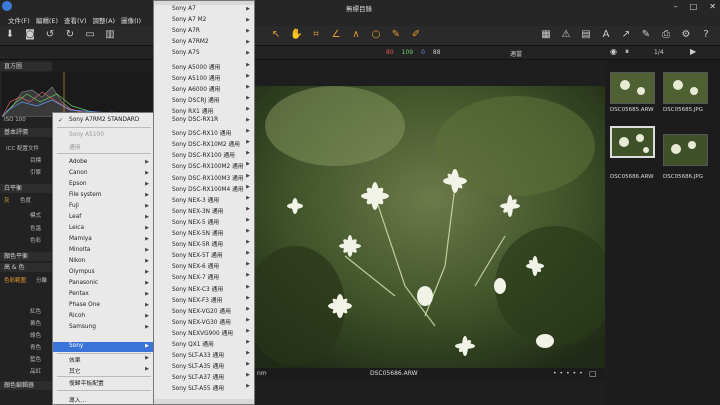 This screenshot has height=405, width=720. I want to click on menu-item-fuji: Fuji, so click(74, 206).